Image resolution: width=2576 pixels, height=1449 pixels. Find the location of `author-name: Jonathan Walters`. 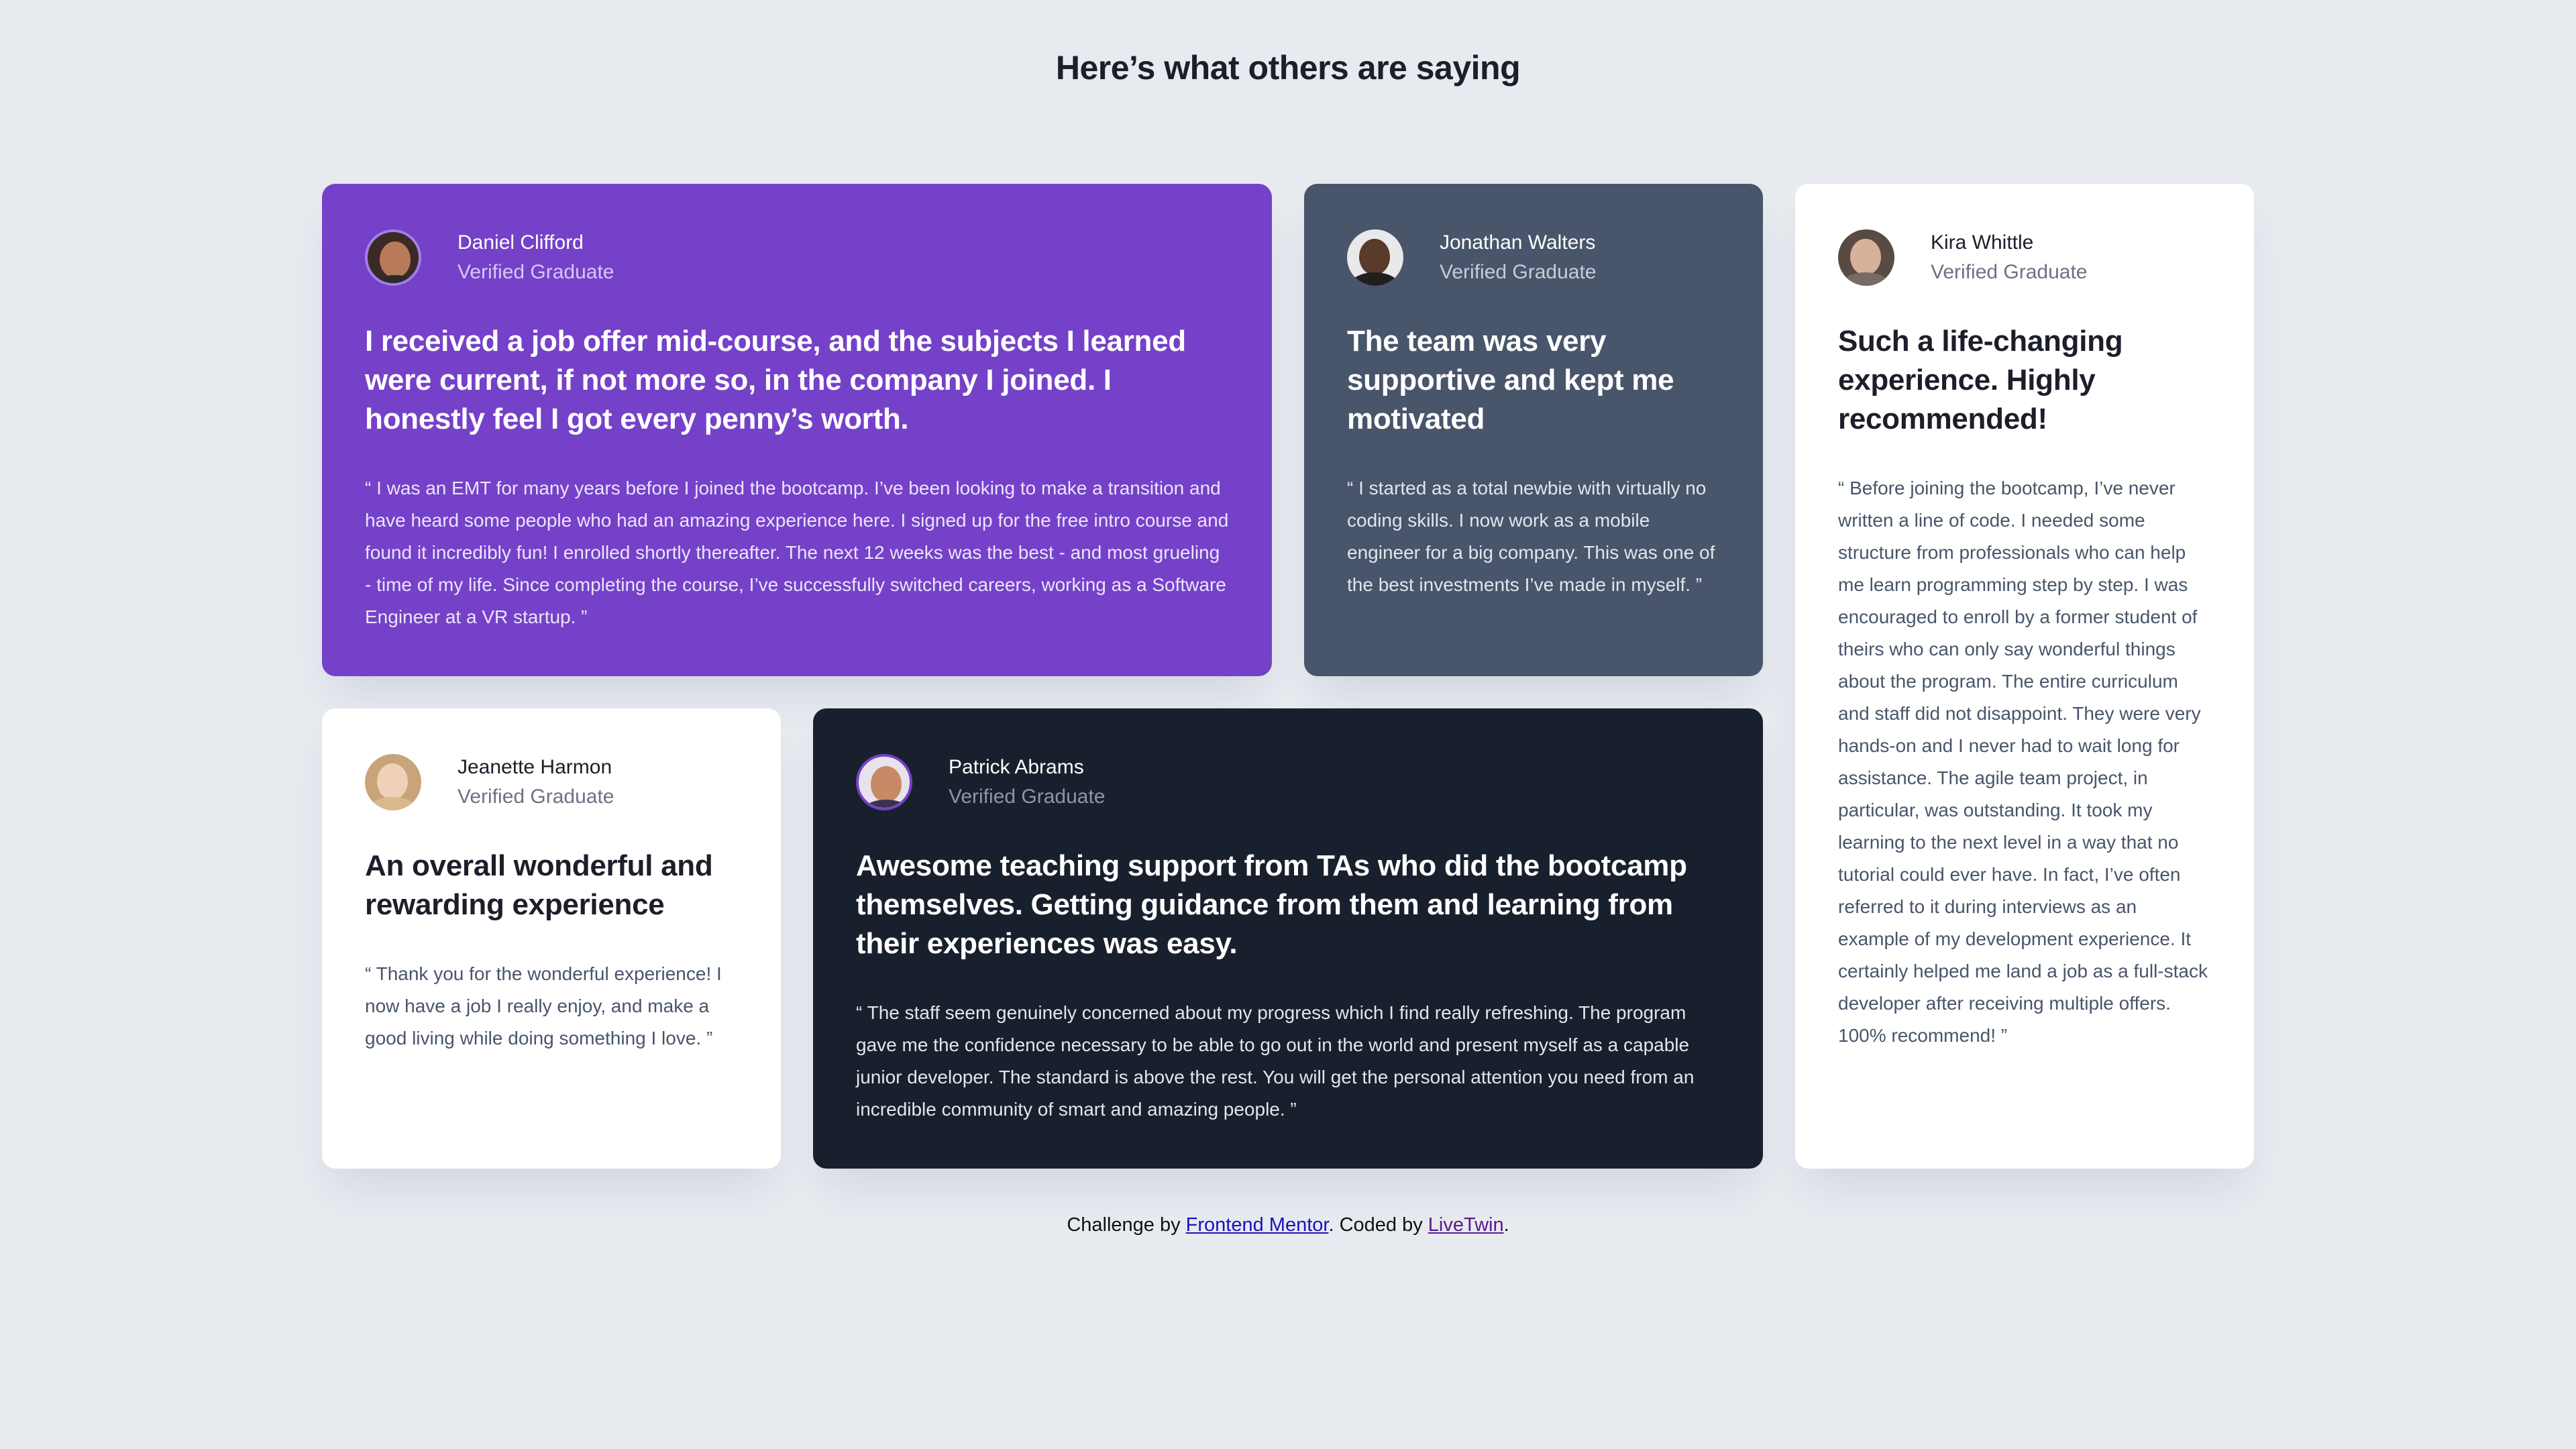

author-name: Jonathan Walters is located at coordinates (1518, 242).